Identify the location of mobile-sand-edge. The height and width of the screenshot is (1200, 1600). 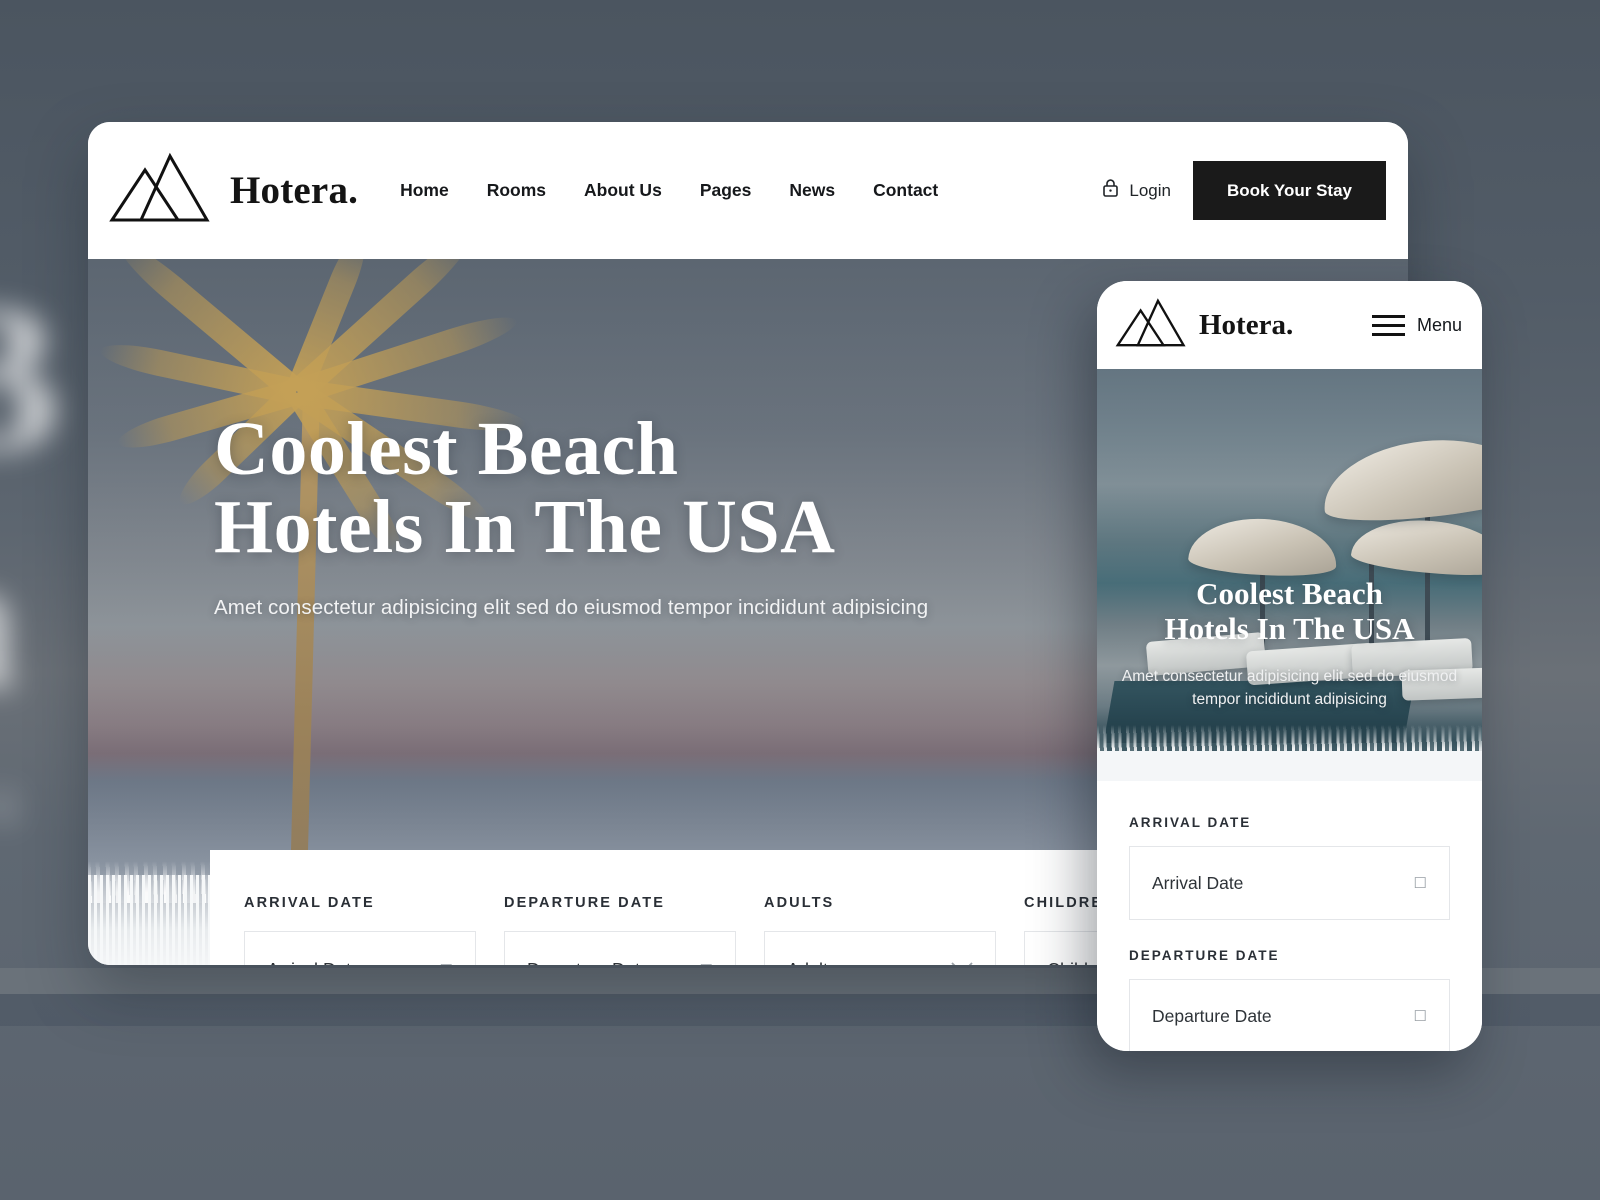
(1289, 766).